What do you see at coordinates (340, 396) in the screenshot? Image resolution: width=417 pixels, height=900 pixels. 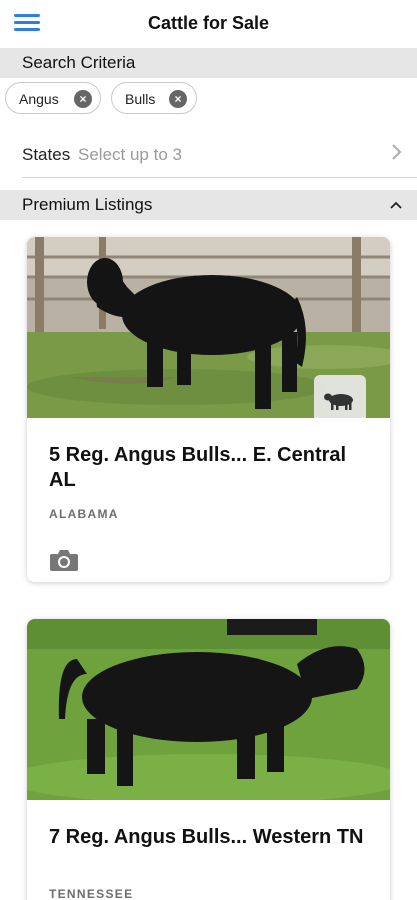 I see `bull-silhouette-icon` at bounding box center [340, 396].